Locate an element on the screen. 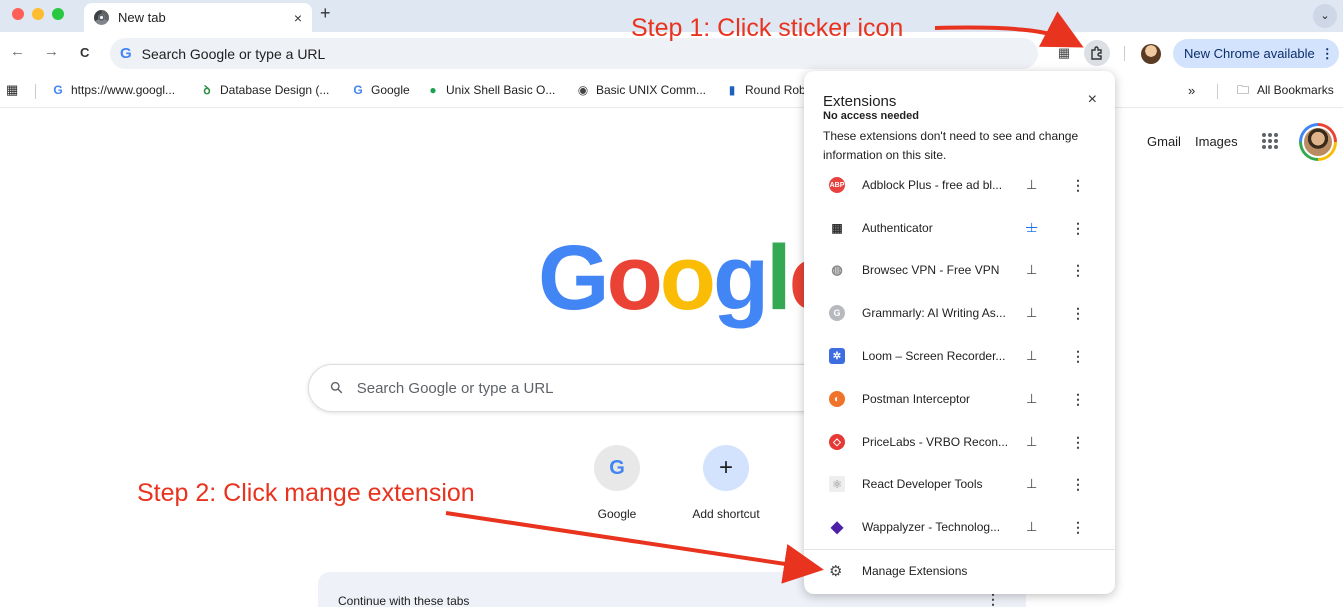  google-search-input: ⚲ Search Google or type a URL is located at coordinates (568, 388).